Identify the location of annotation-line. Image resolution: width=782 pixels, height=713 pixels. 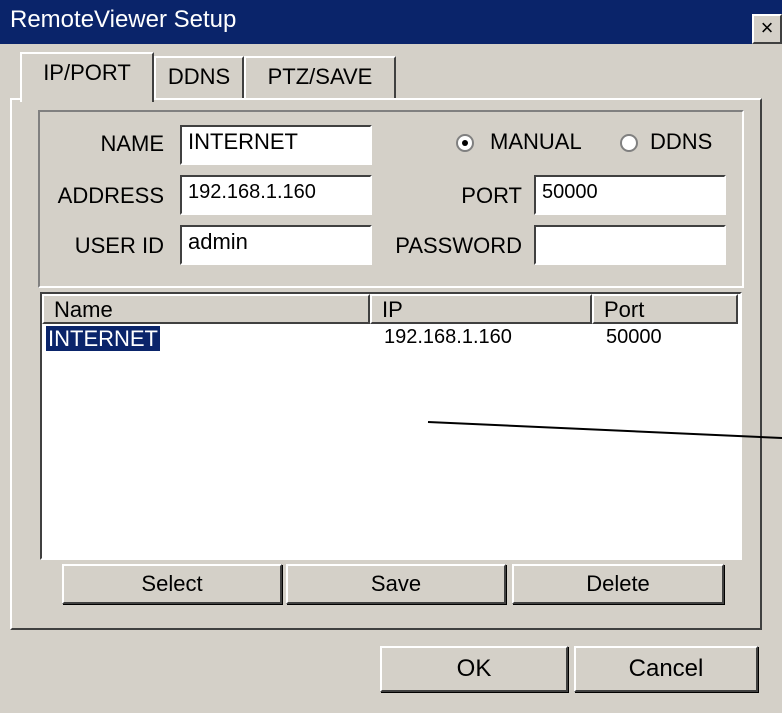
(604, 430).